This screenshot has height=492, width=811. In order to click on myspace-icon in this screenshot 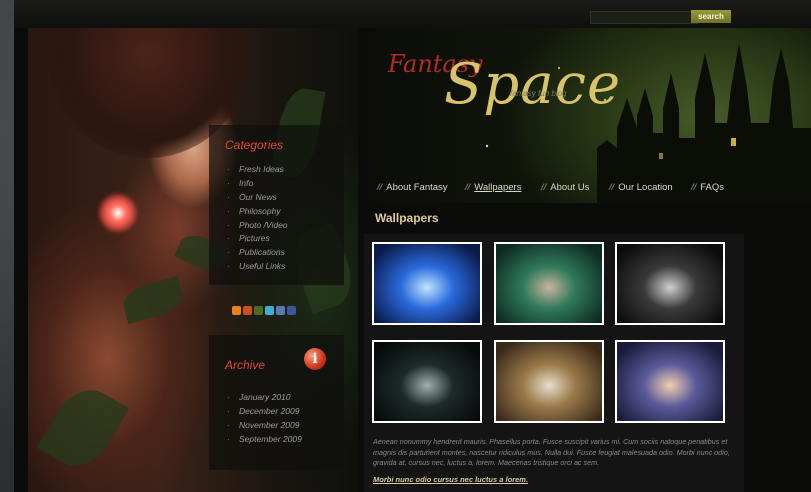, I will do `click(258, 310)`.